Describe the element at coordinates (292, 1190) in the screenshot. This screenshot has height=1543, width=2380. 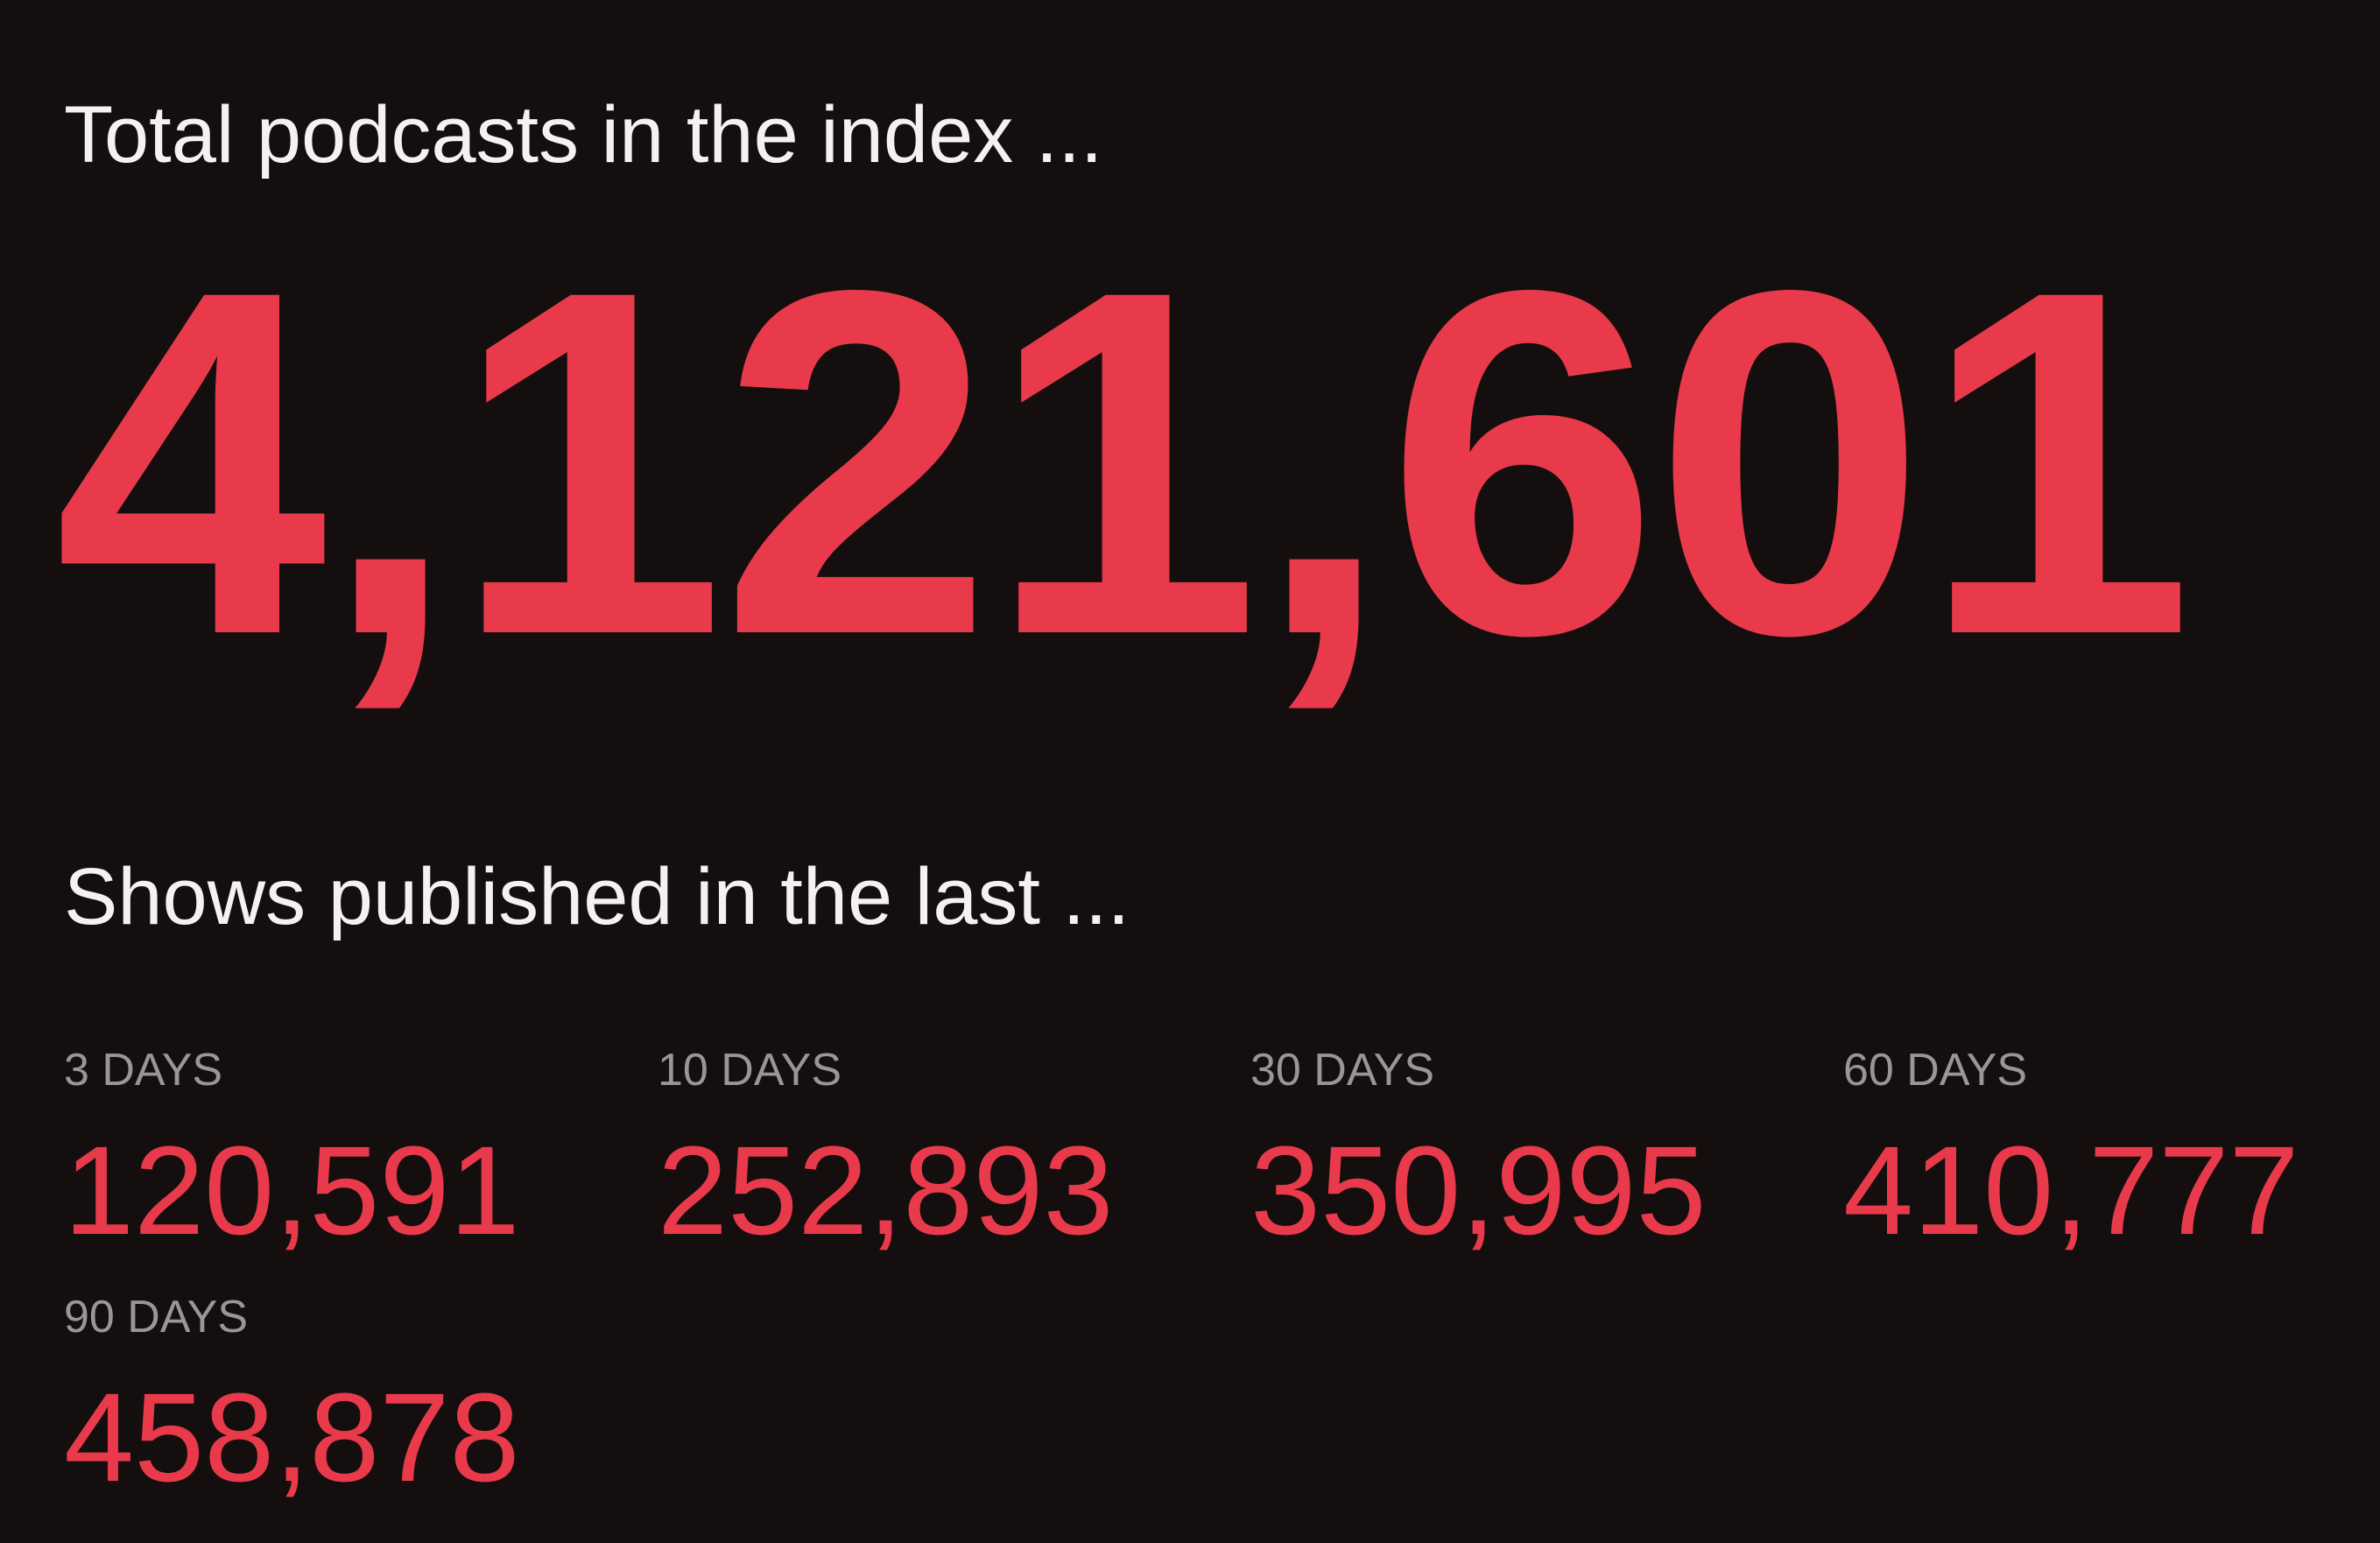
I see `stat-value: 120,591` at that location.